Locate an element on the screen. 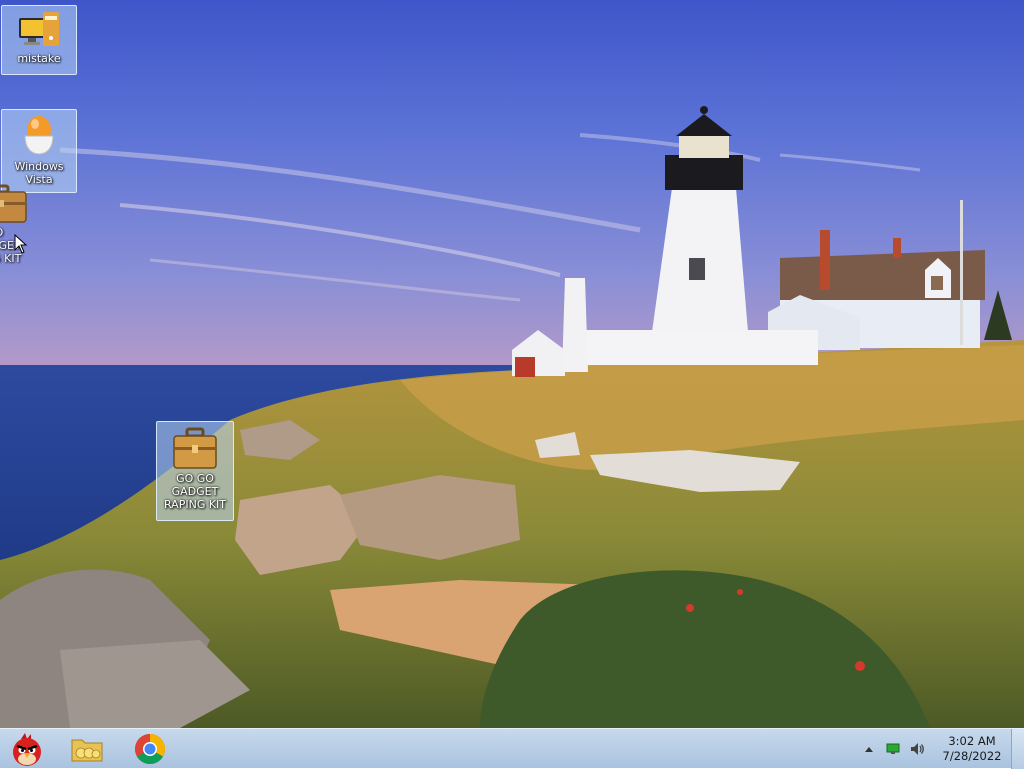  folder-icon is located at coordinates (87, 750).